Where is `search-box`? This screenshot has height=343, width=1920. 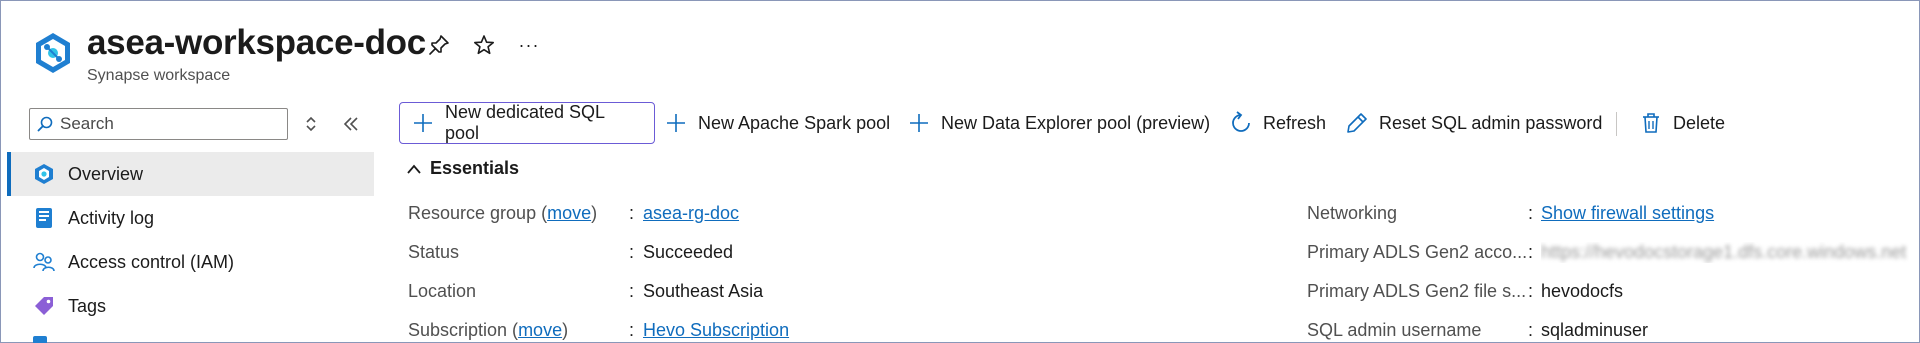 search-box is located at coordinates (158, 124).